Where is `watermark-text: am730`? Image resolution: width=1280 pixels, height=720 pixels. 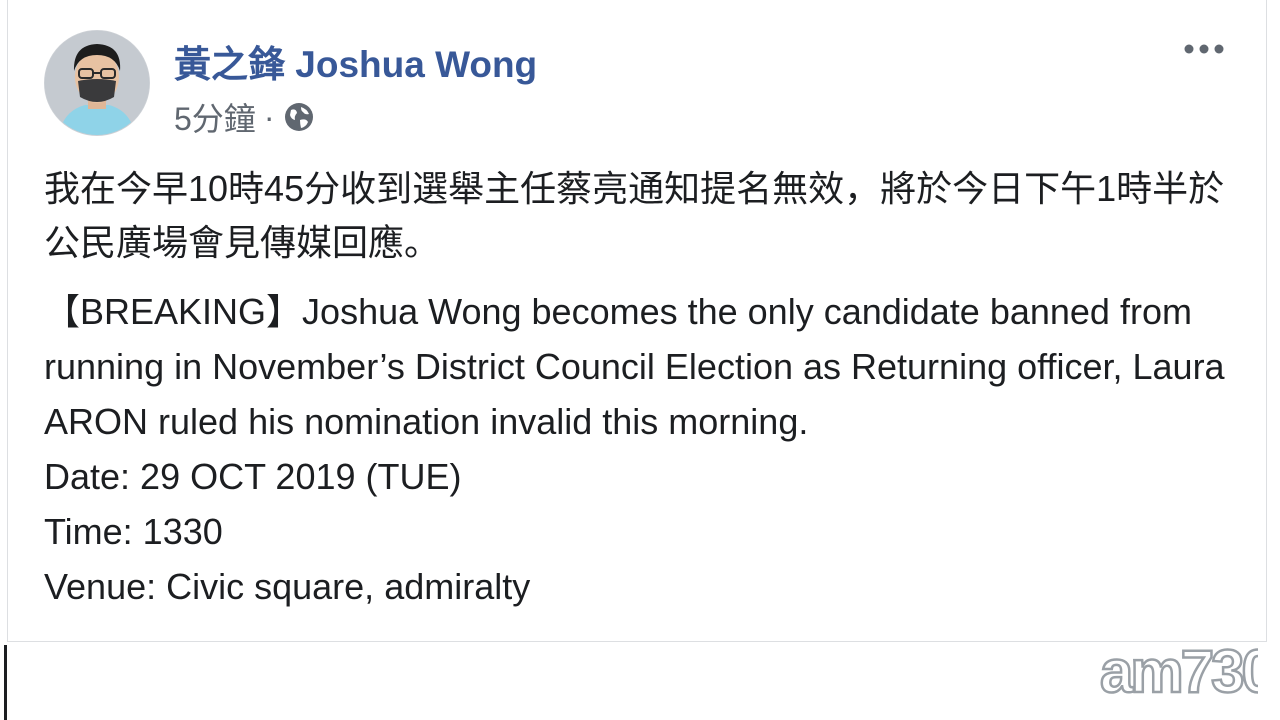
watermark-text: am730 is located at coordinates (1179, 670).